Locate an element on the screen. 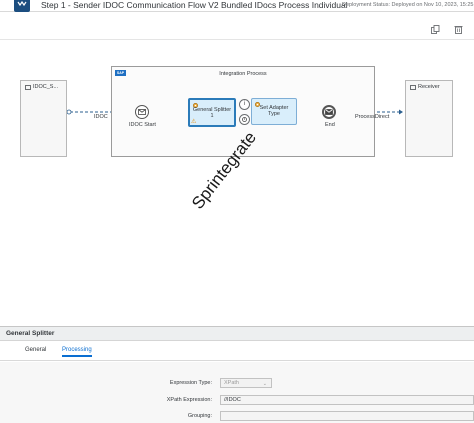  tab-general: General is located at coordinates (35, 350).